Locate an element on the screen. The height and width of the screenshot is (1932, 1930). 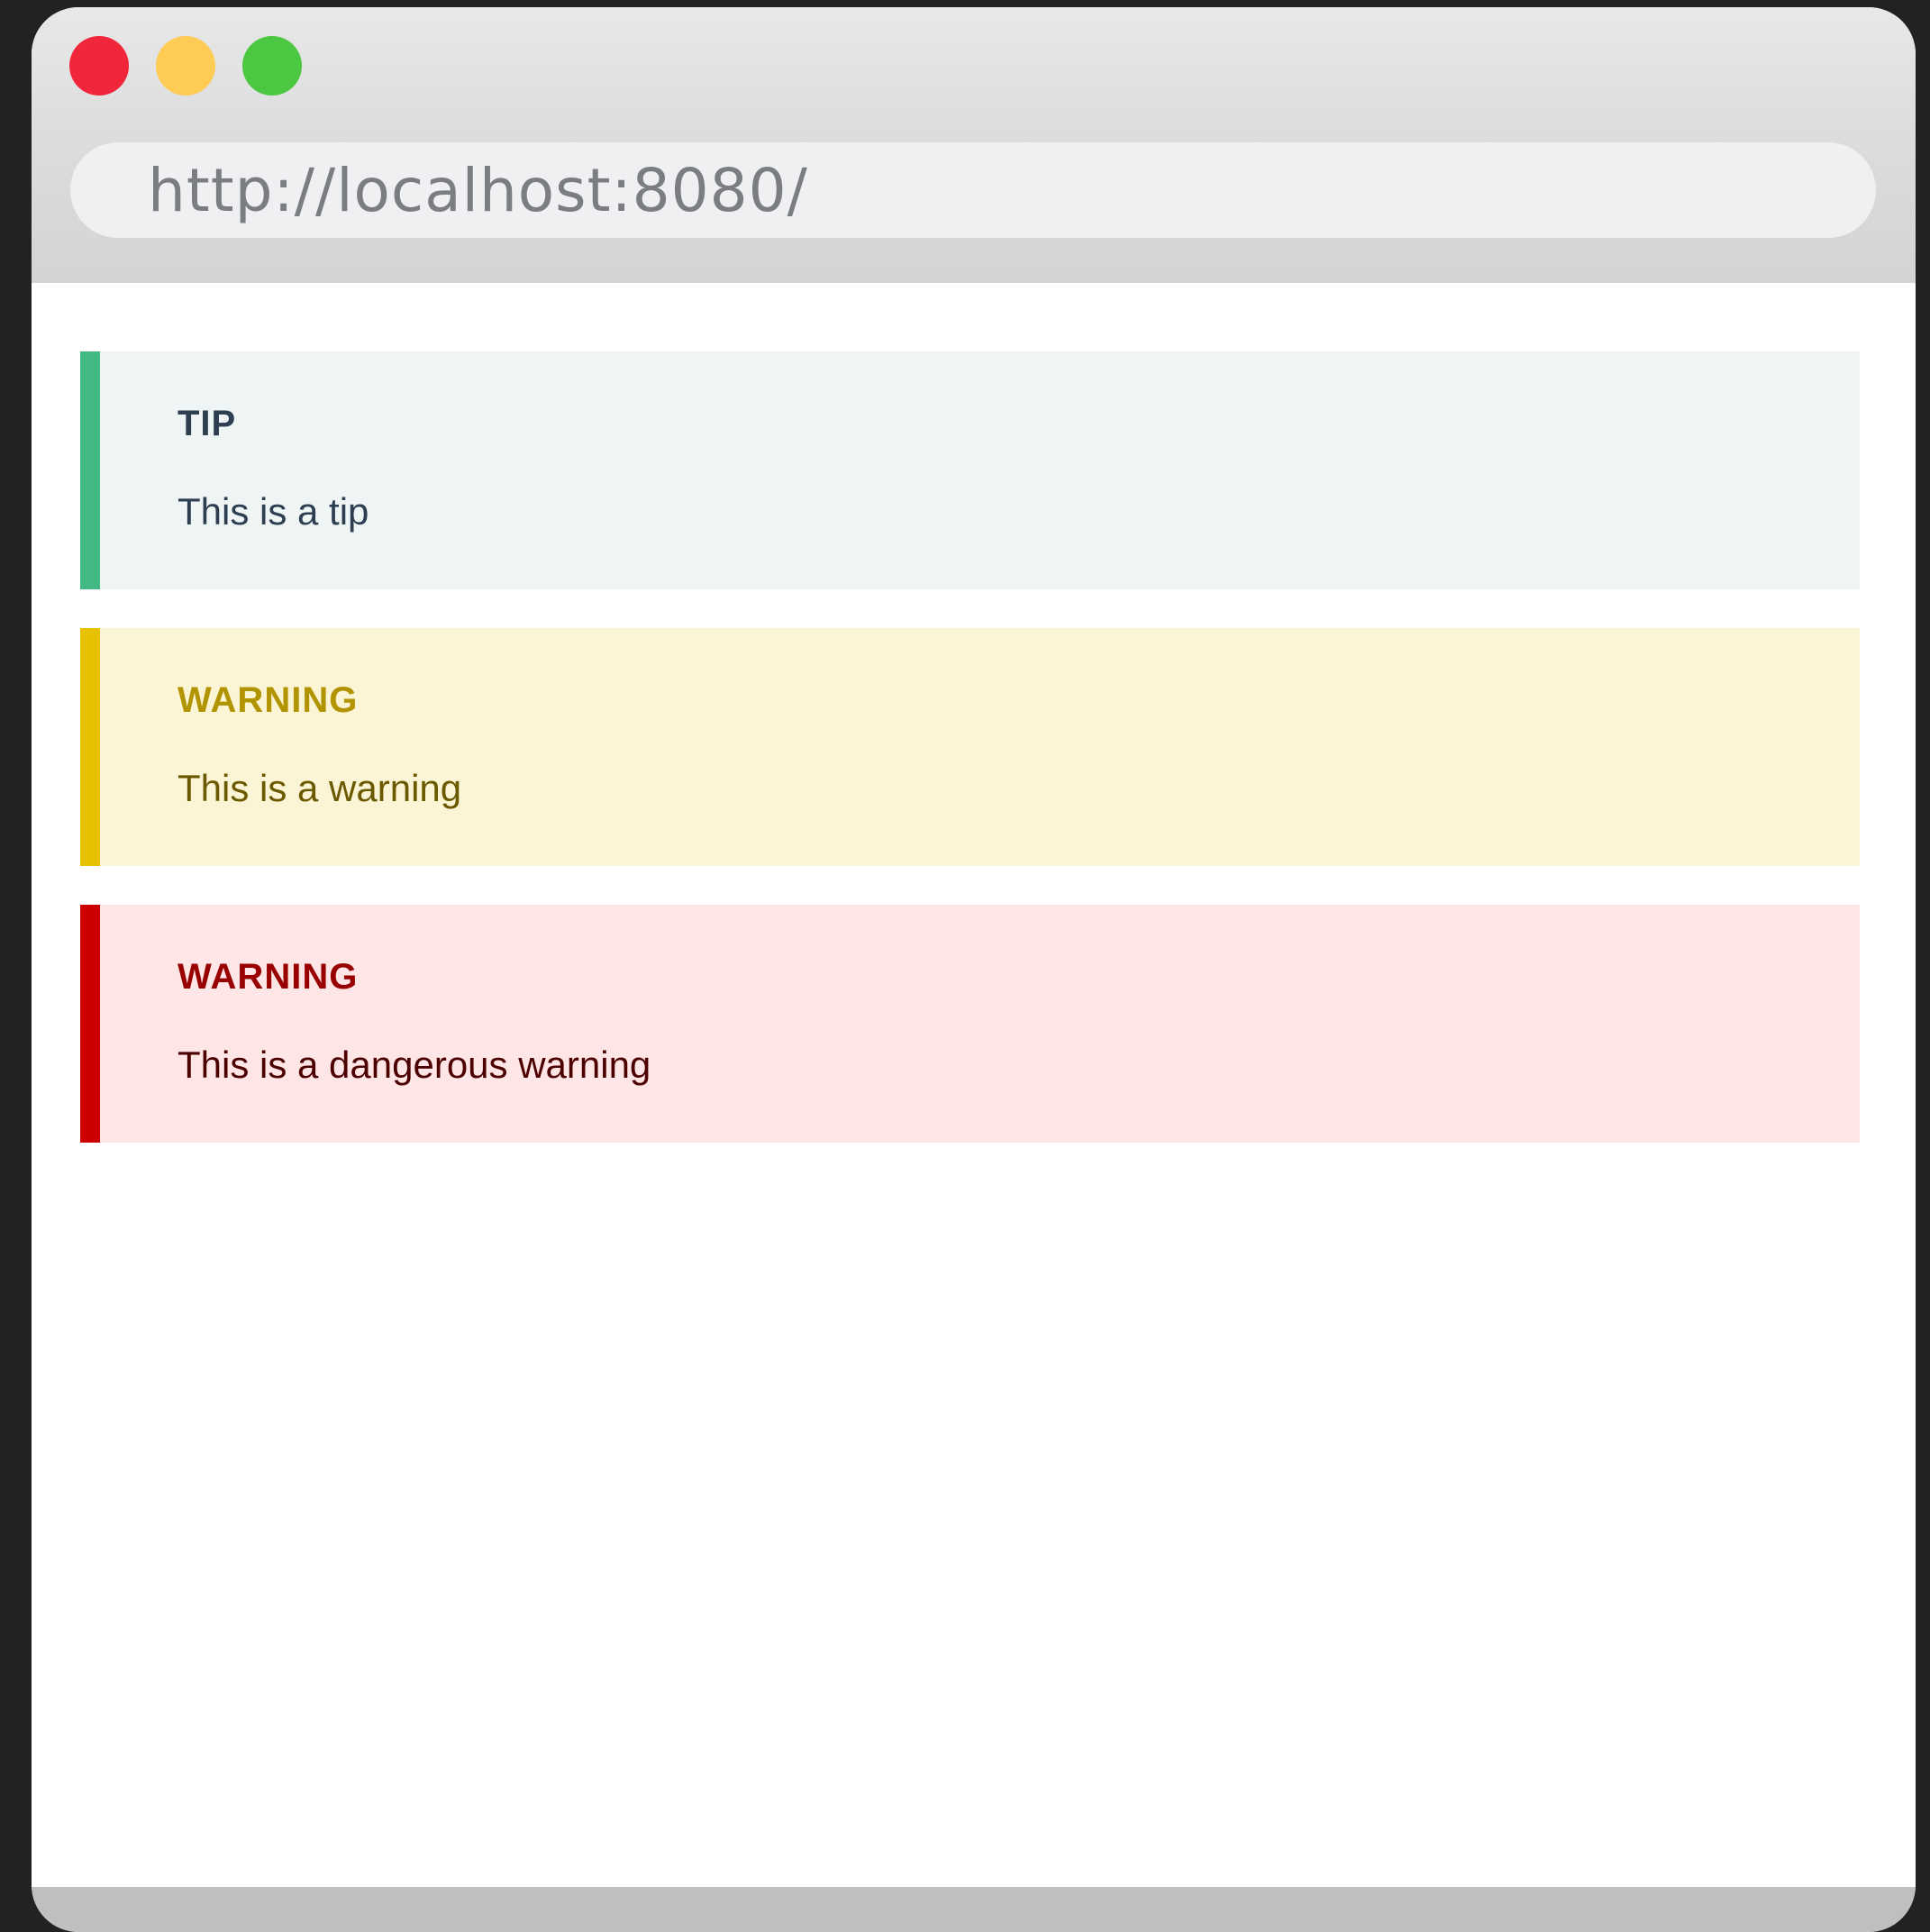
danger-callout-text: This is a dangerous warning is located at coordinates (414, 1064).